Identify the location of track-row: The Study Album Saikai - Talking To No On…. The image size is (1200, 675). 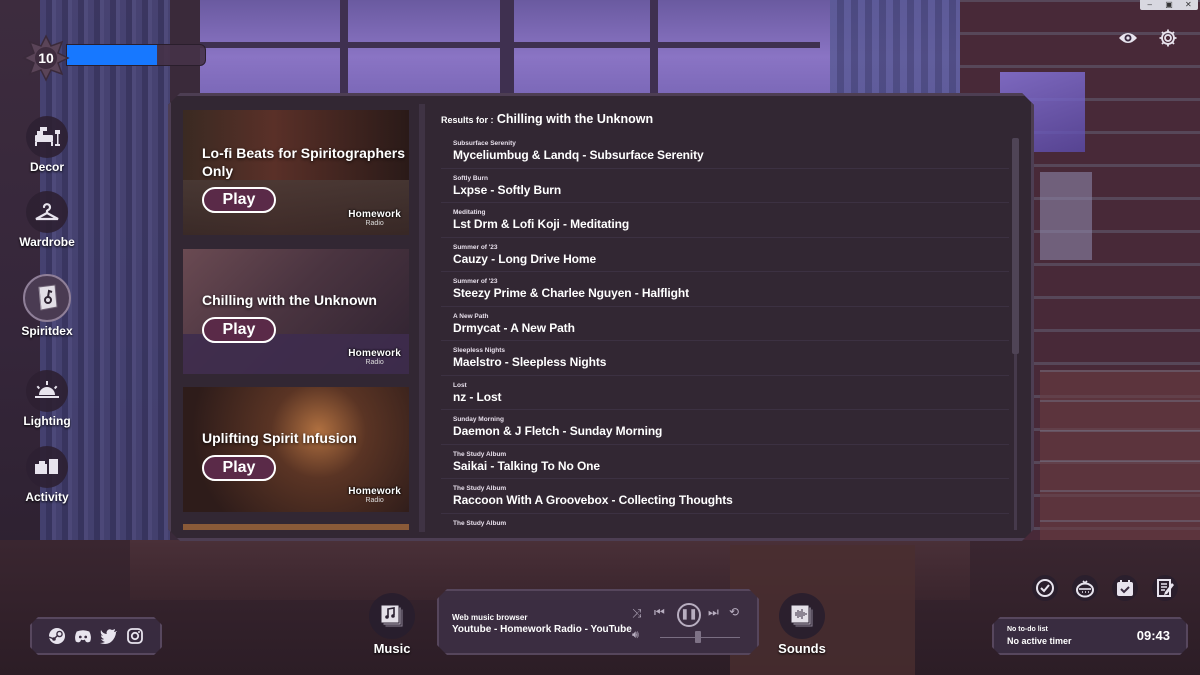
(725, 462).